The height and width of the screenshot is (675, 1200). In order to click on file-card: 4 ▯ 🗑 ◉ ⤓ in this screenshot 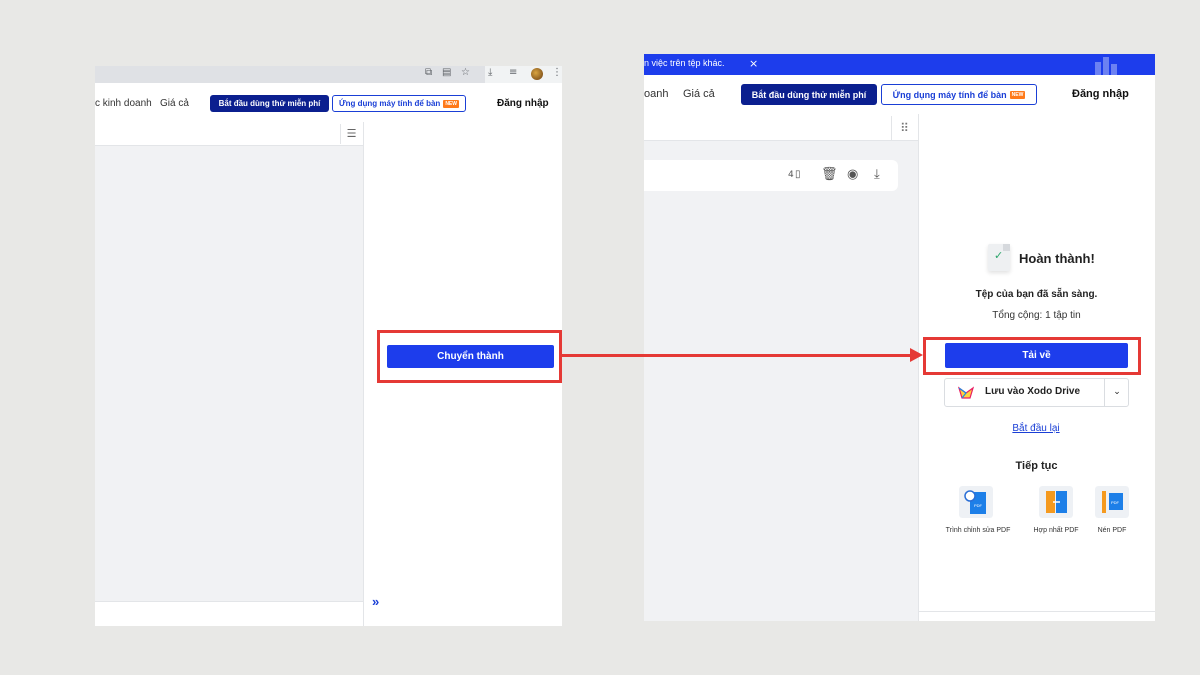, I will do `click(771, 175)`.